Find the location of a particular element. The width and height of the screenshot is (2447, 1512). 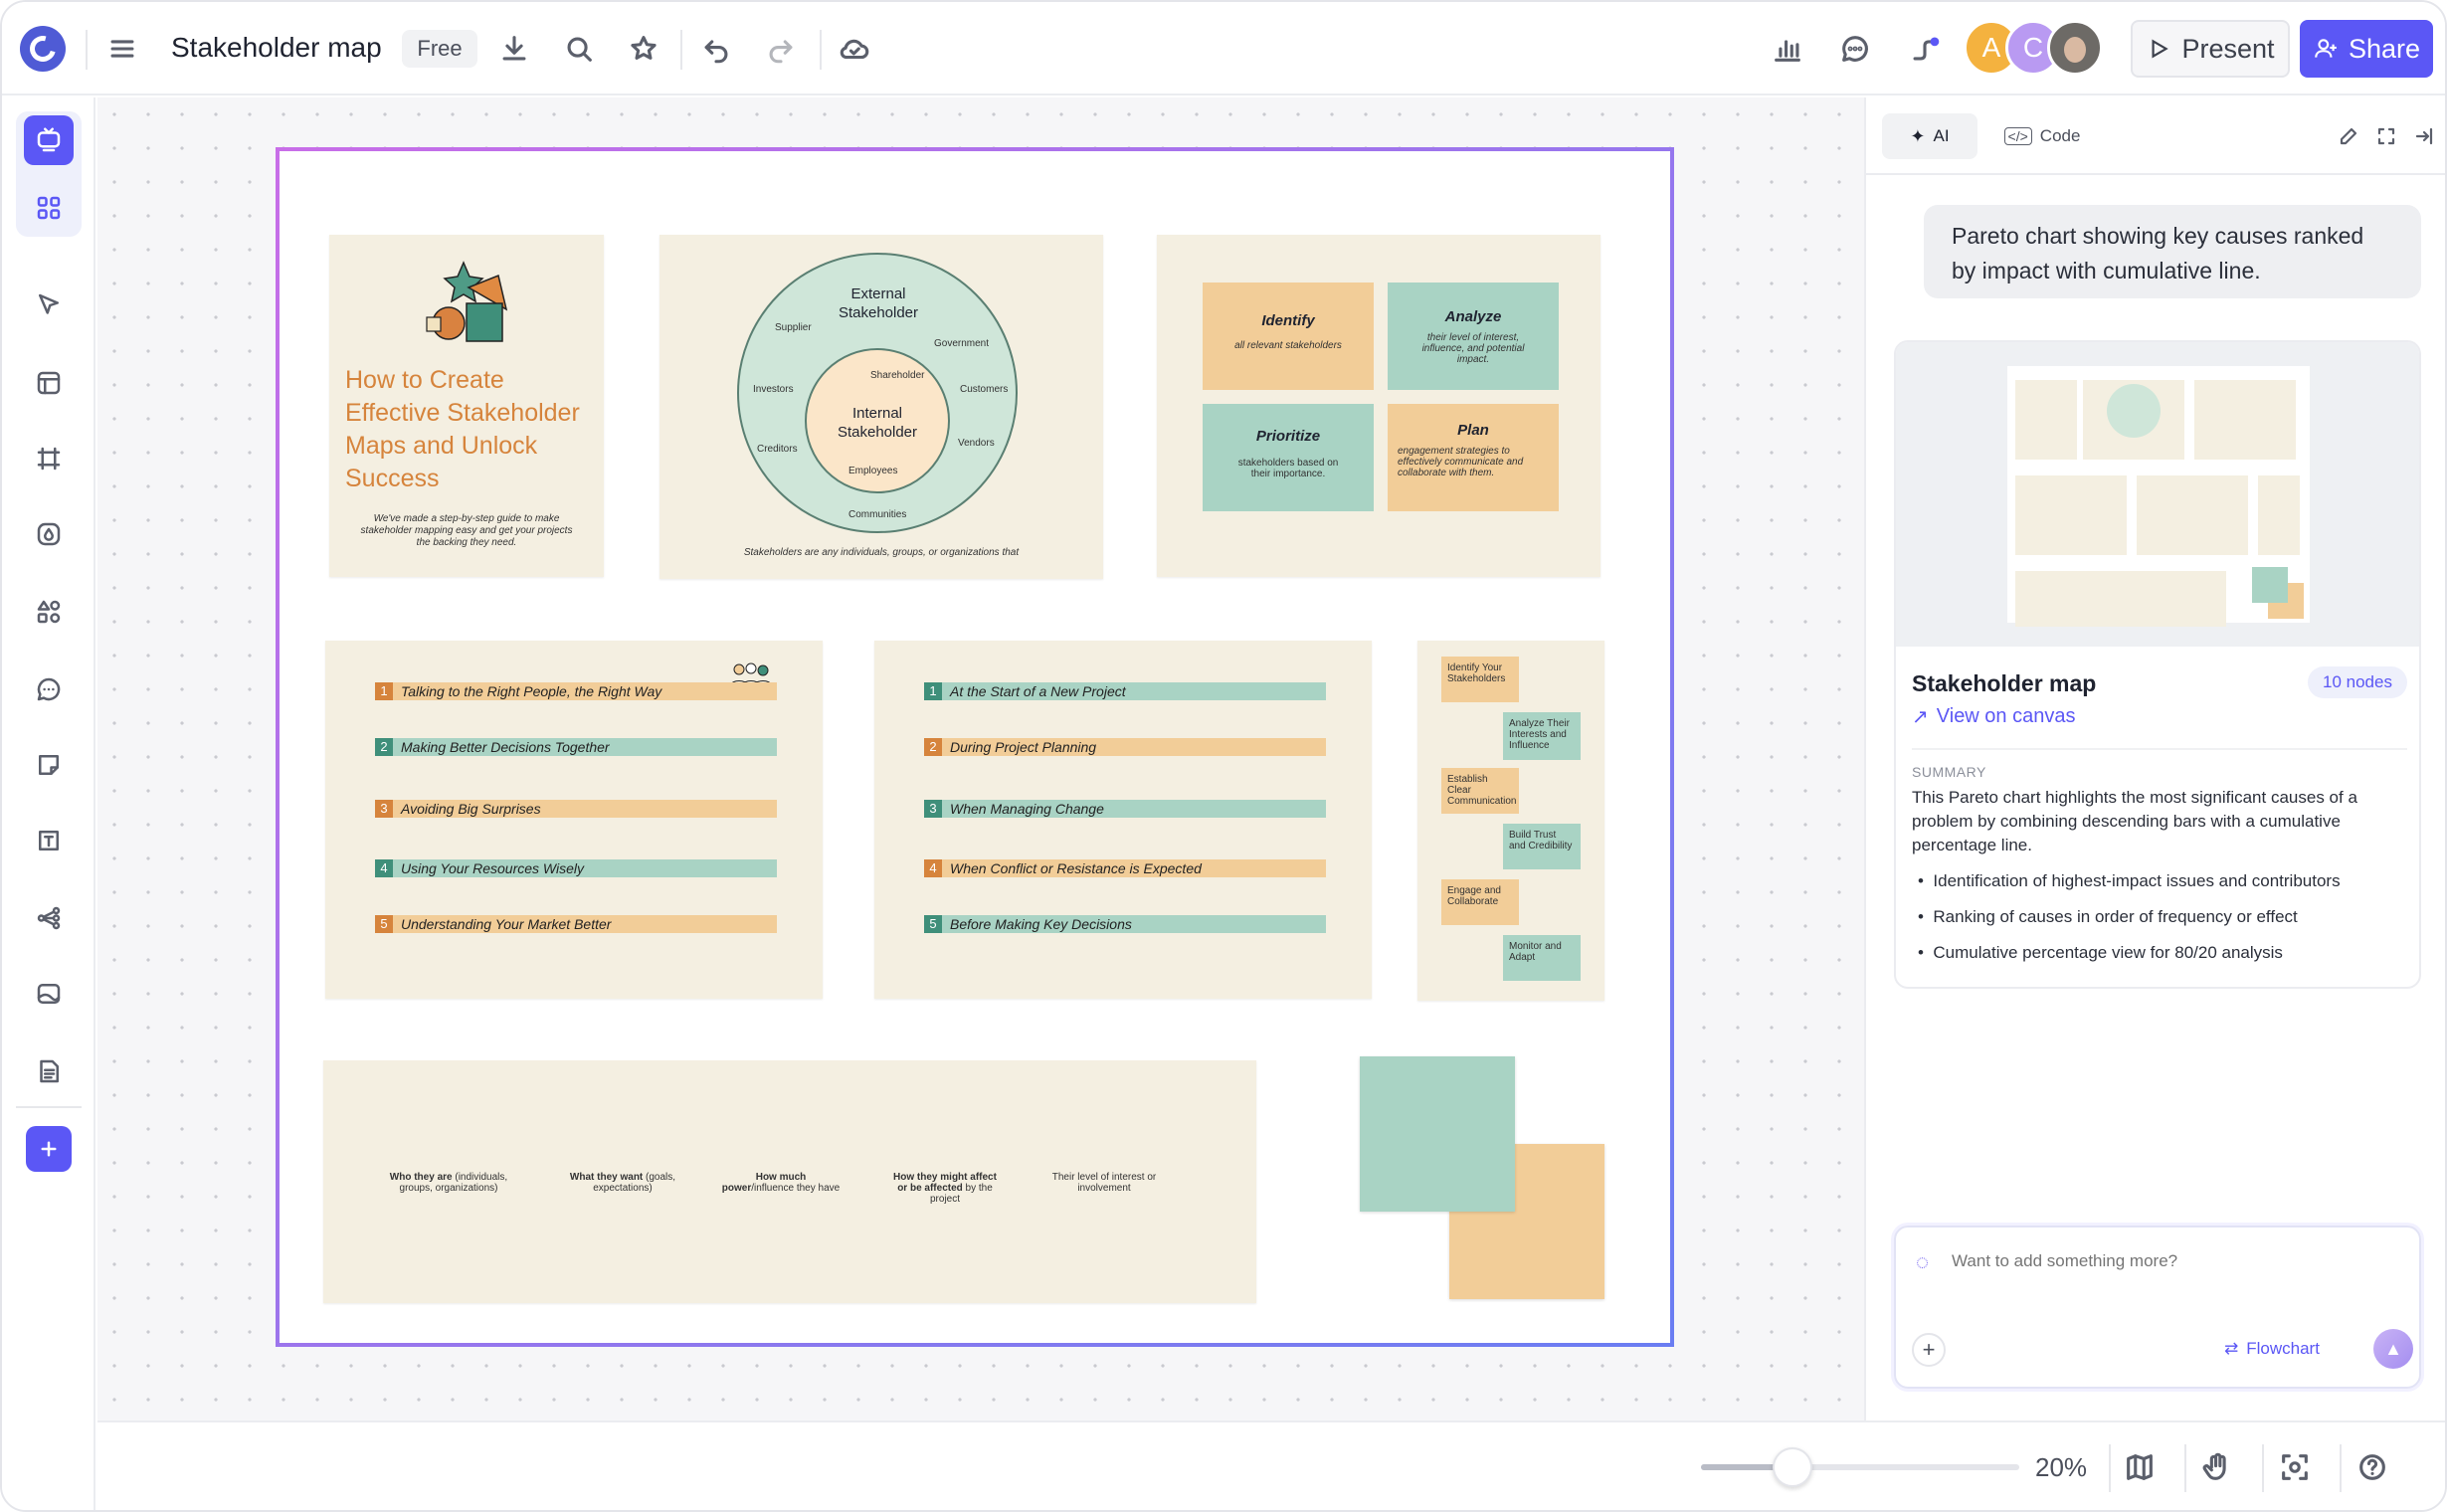

sticky-note-green is located at coordinates (1437, 1134).